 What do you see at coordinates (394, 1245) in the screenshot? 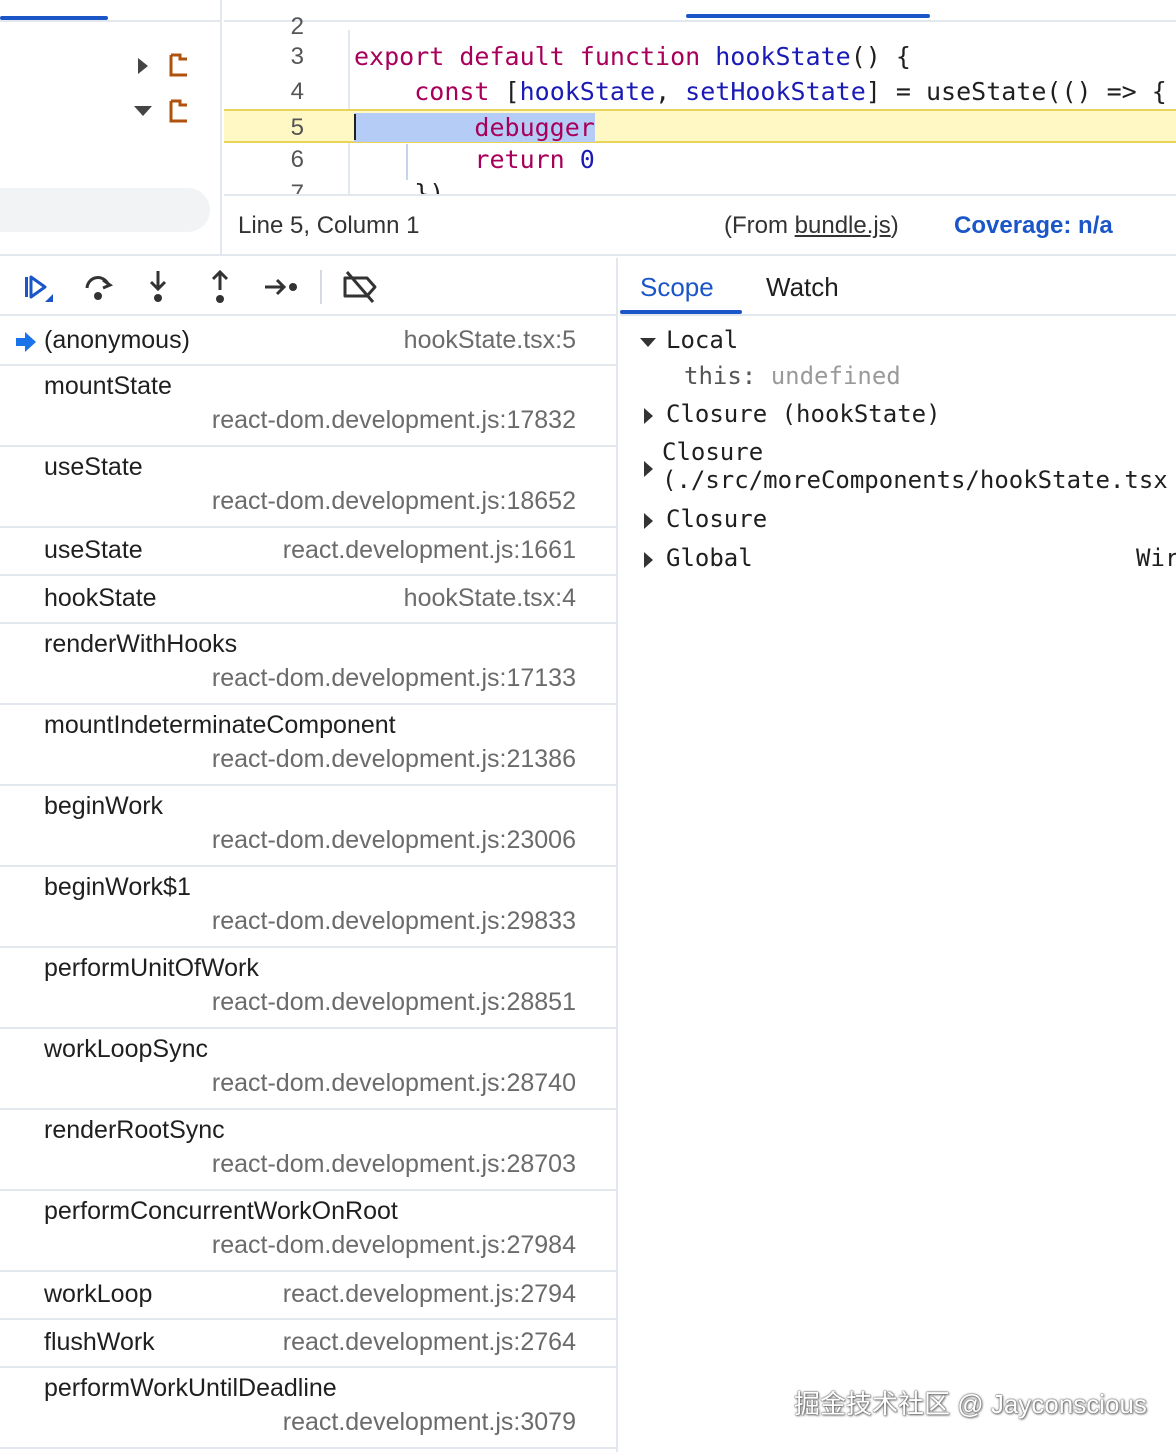
I see `frame-location: react-dom.development.js:27984` at bounding box center [394, 1245].